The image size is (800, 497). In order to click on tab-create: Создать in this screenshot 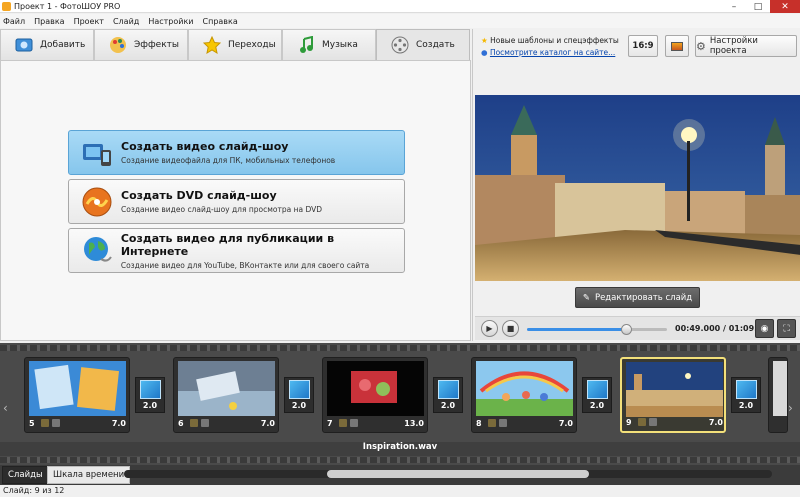, I will do `click(423, 44)`.